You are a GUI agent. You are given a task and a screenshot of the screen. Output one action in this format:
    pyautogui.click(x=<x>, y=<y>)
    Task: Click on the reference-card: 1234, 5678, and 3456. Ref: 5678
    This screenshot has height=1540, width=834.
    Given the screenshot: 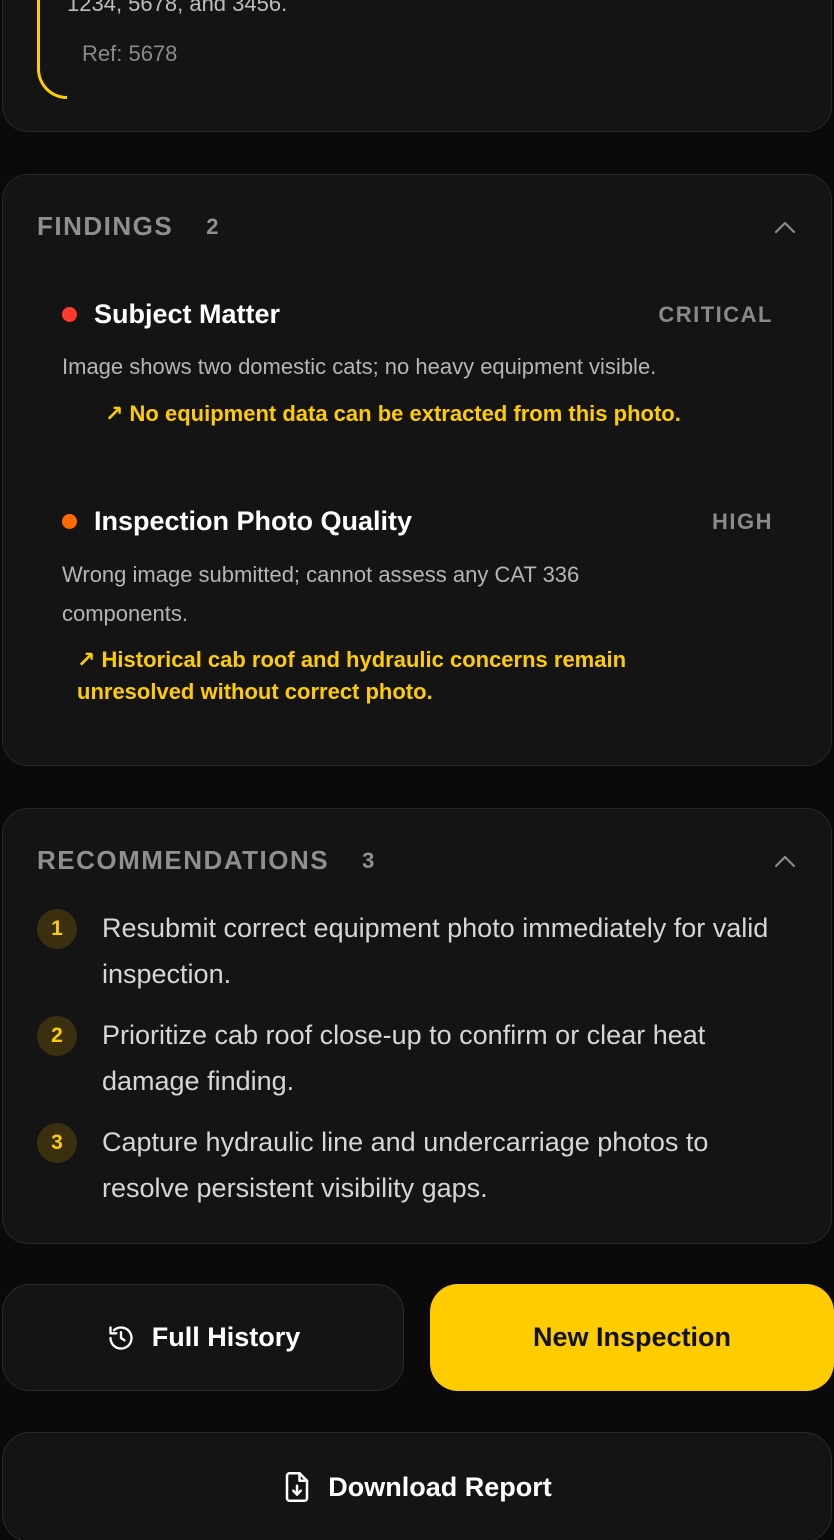 What is the action you would take?
    pyautogui.click(x=417, y=66)
    